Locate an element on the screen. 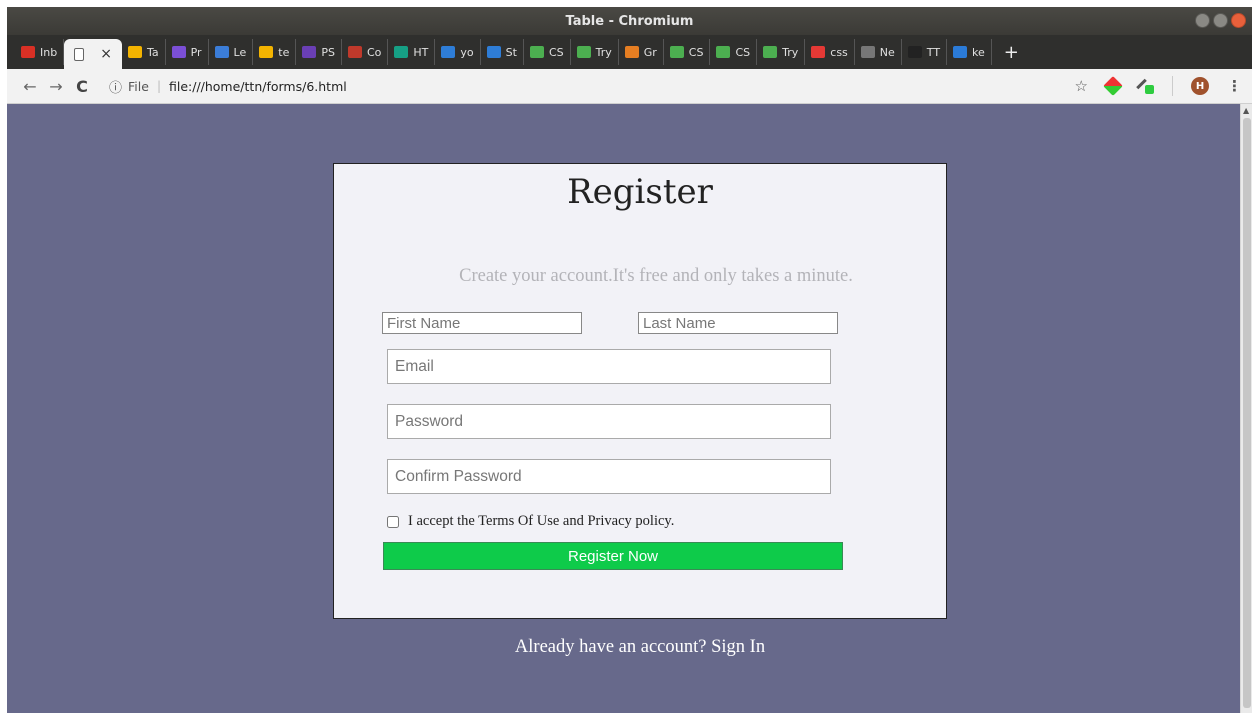  confirm-password-input is located at coordinates (609, 476).